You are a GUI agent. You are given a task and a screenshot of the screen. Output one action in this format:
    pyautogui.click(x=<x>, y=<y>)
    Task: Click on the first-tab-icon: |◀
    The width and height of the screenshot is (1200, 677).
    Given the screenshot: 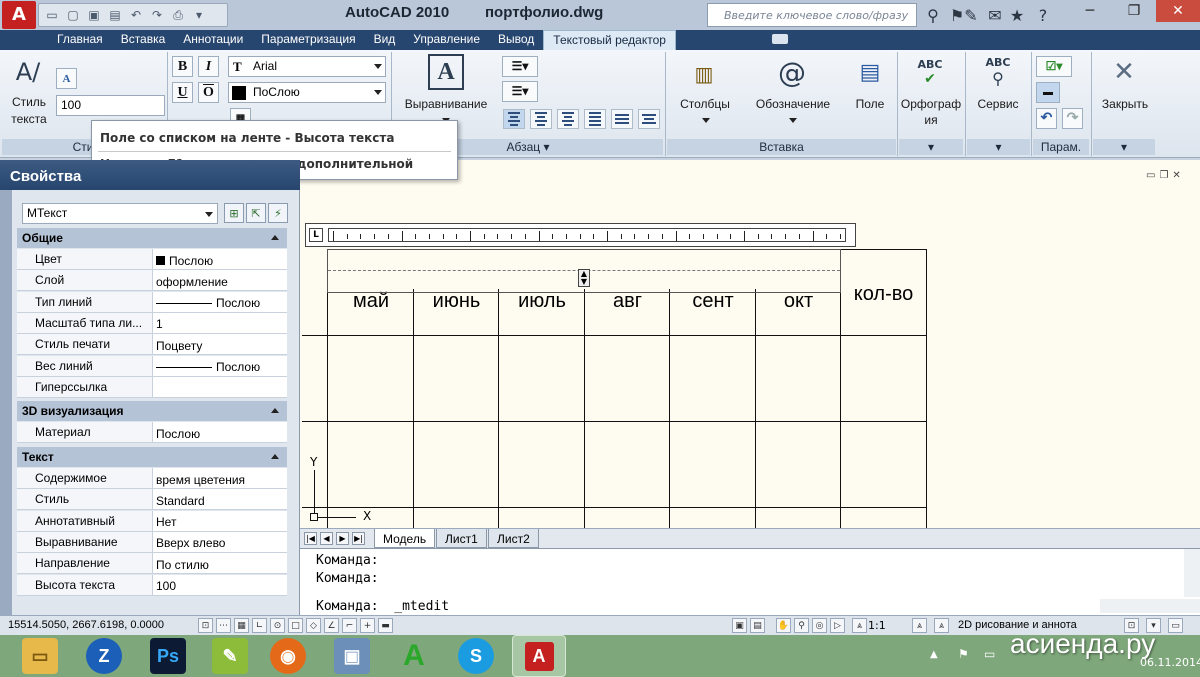 What is the action you would take?
    pyautogui.click(x=310, y=538)
    